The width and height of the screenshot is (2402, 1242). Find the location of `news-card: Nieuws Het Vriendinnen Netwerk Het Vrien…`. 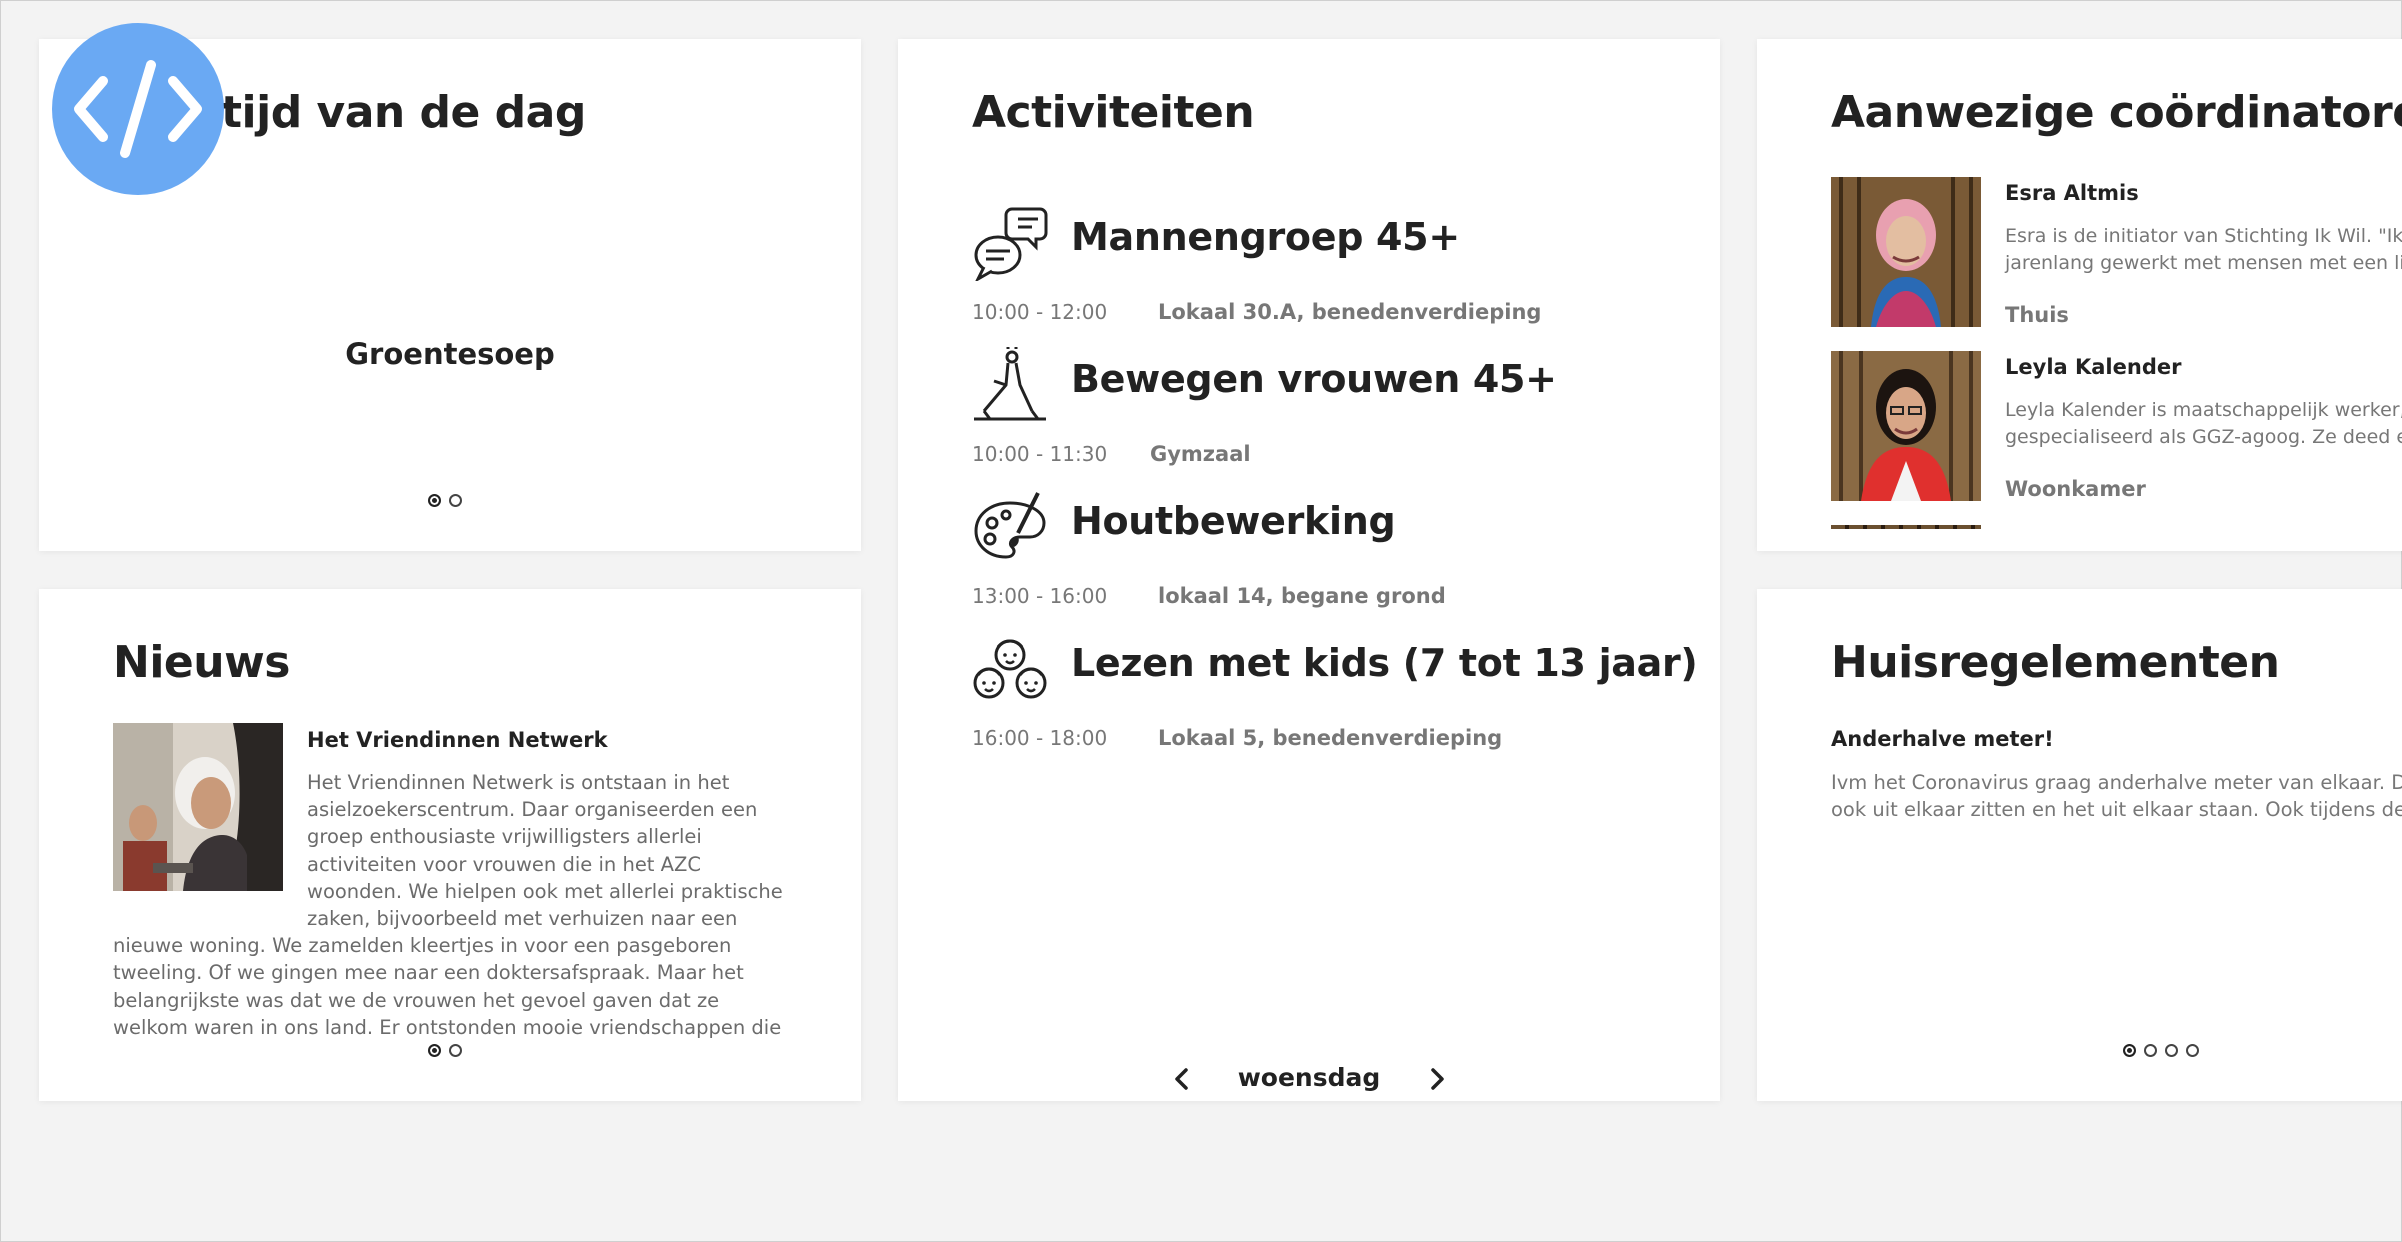

news-card: Nieuws Het Vriendinnen Netwerk Het Vrien… is located at coordinates (450, 845).